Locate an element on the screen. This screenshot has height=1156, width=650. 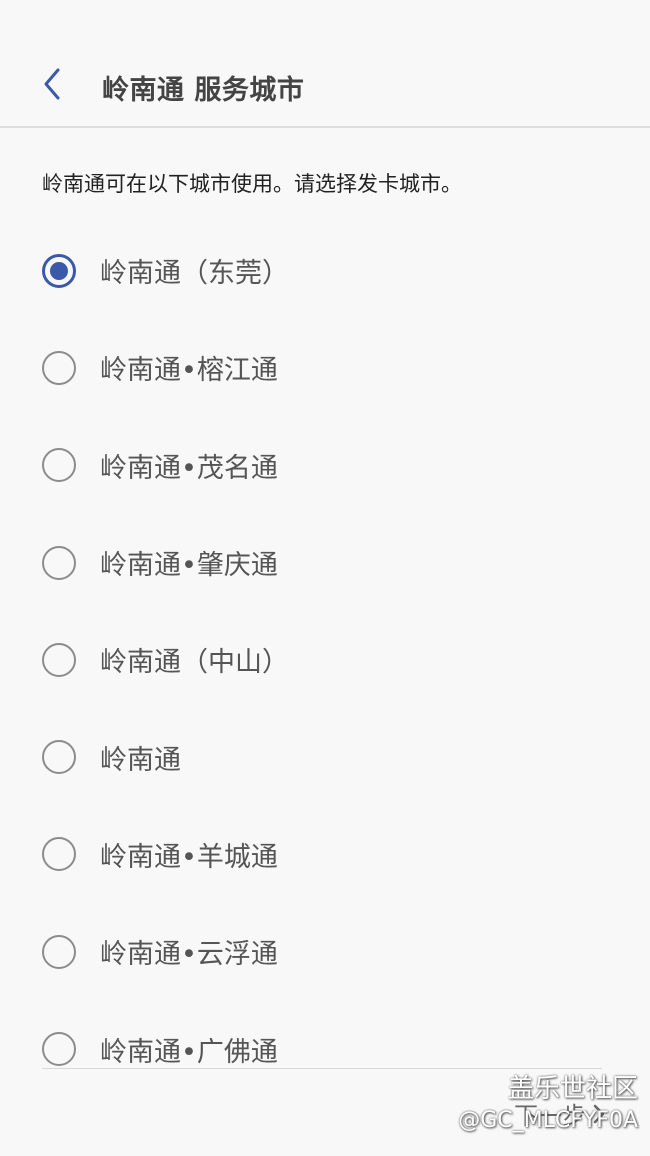
city-option: 岭南通（中山） is located at coordinates (325, 659).